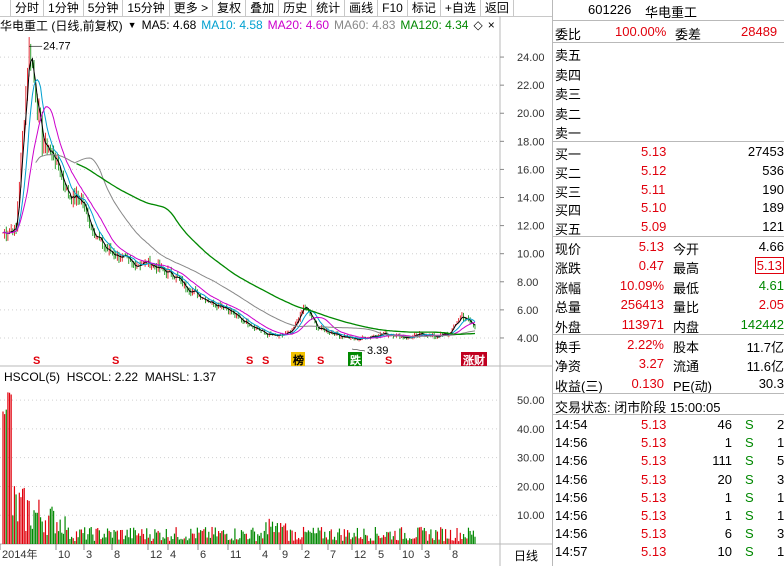 The height and width of the screenshot is (566, 784). I want to click on stat-value: 4.61, so click(771, 285).